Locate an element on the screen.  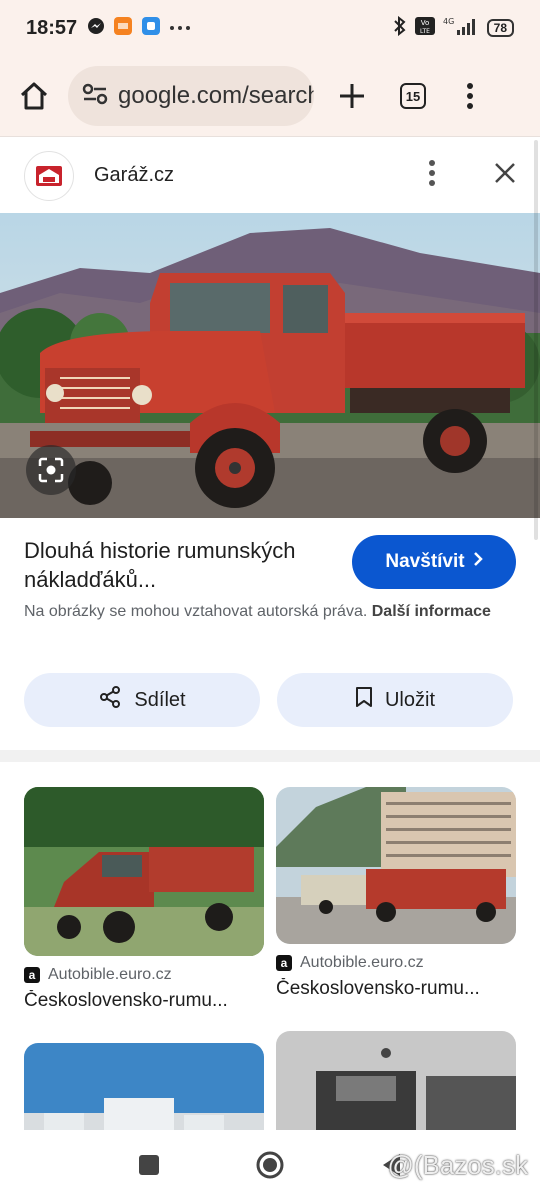
svg-text: 4G is located at coordinates (448, 21).